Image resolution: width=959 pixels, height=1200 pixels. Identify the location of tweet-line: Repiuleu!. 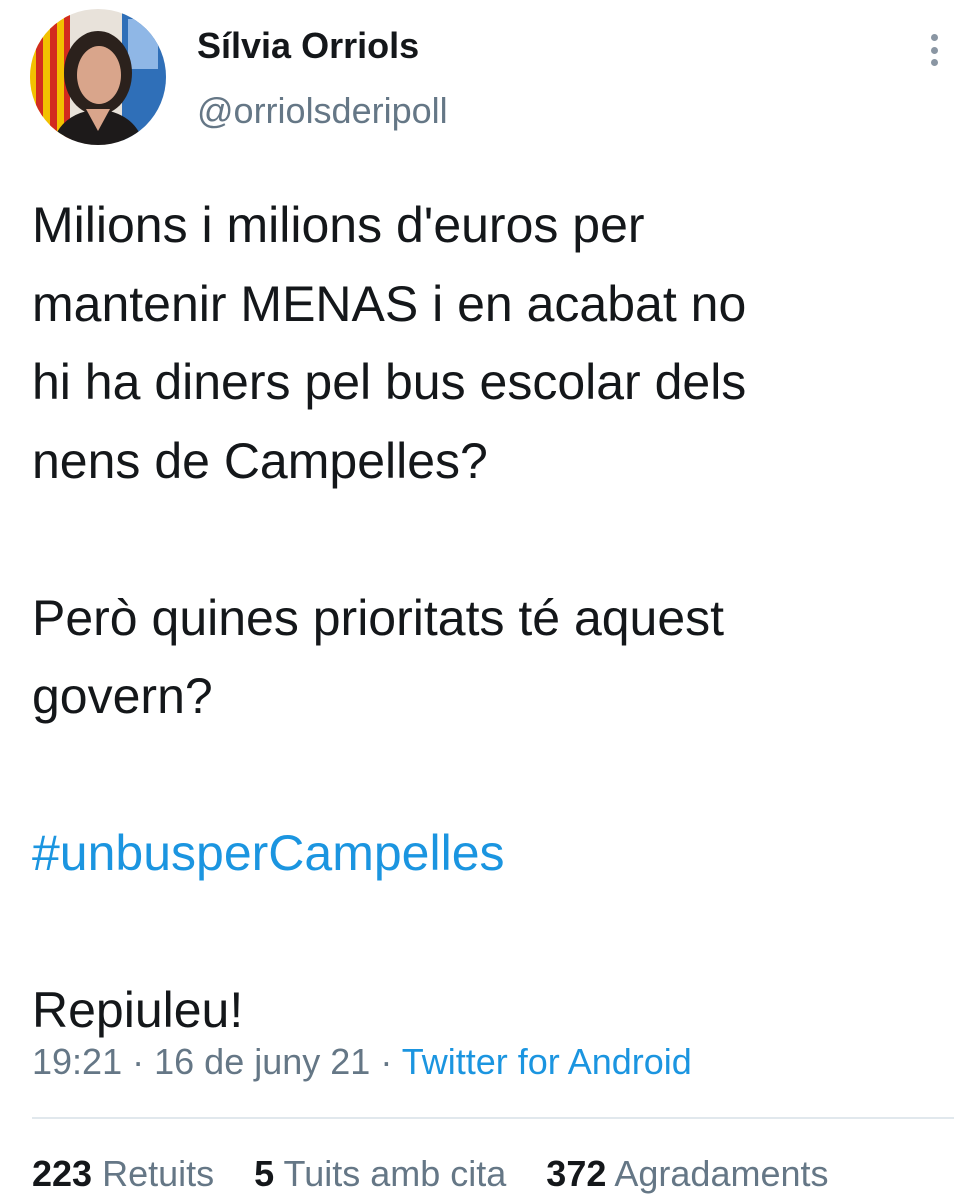
(138, 1010).